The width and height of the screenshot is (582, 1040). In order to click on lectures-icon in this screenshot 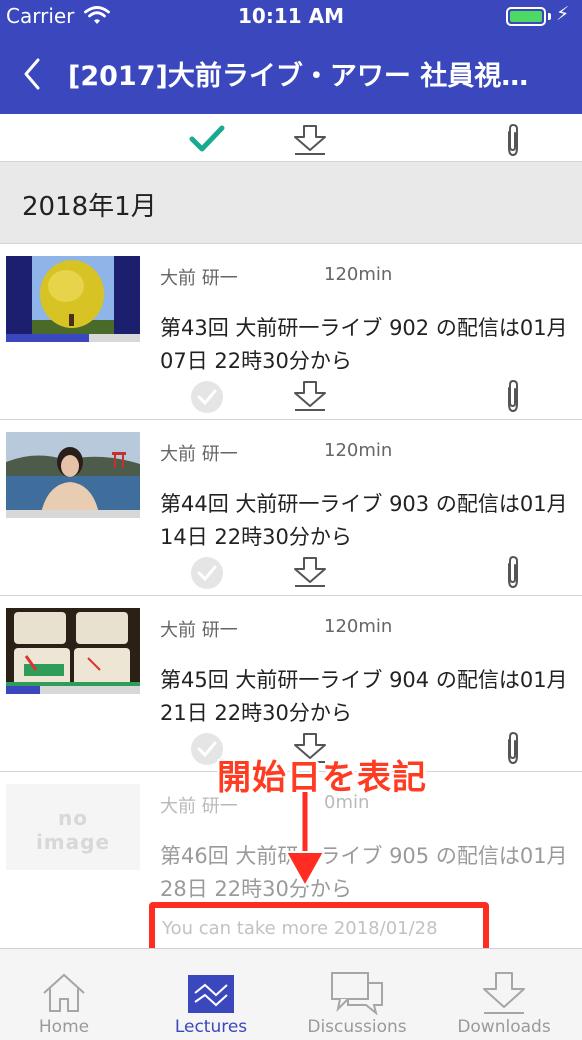, I will do `click(211, 994)`.